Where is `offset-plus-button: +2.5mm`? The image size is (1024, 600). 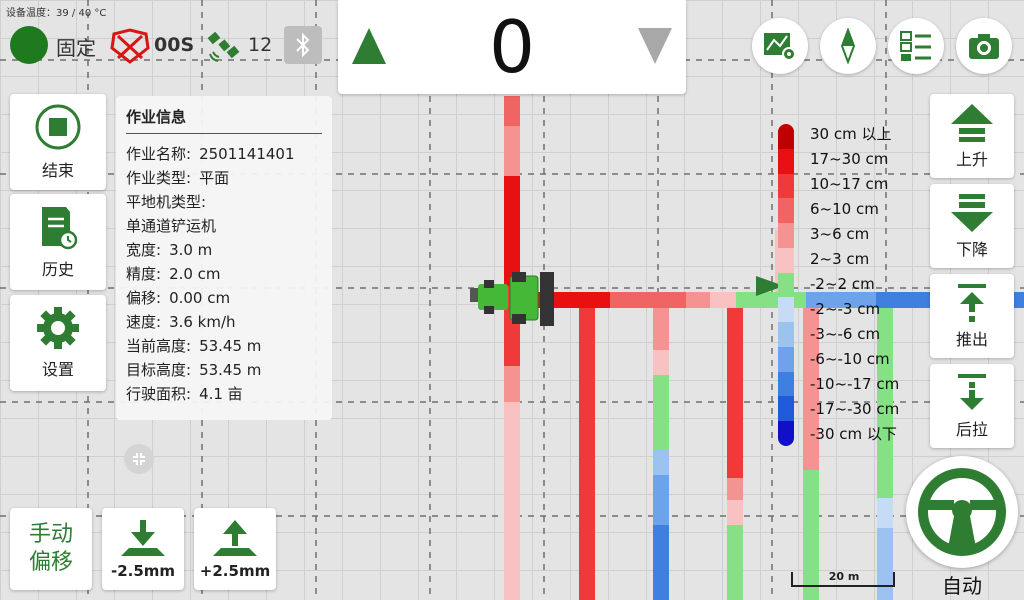
offset-plus-button: +2.5mm is located at coordinates (235, 549).